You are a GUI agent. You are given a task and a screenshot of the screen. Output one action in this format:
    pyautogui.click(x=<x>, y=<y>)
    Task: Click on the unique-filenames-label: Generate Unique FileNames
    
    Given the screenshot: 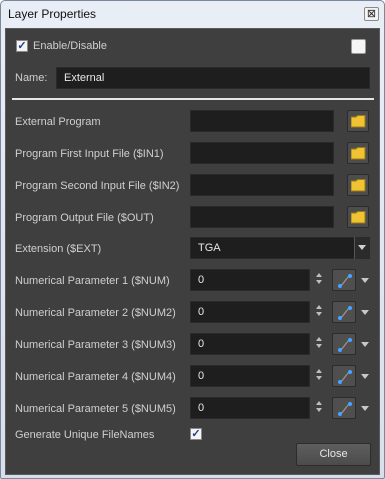 What is the action you would take?
    pyautogui.click(x=85, y=435)
    